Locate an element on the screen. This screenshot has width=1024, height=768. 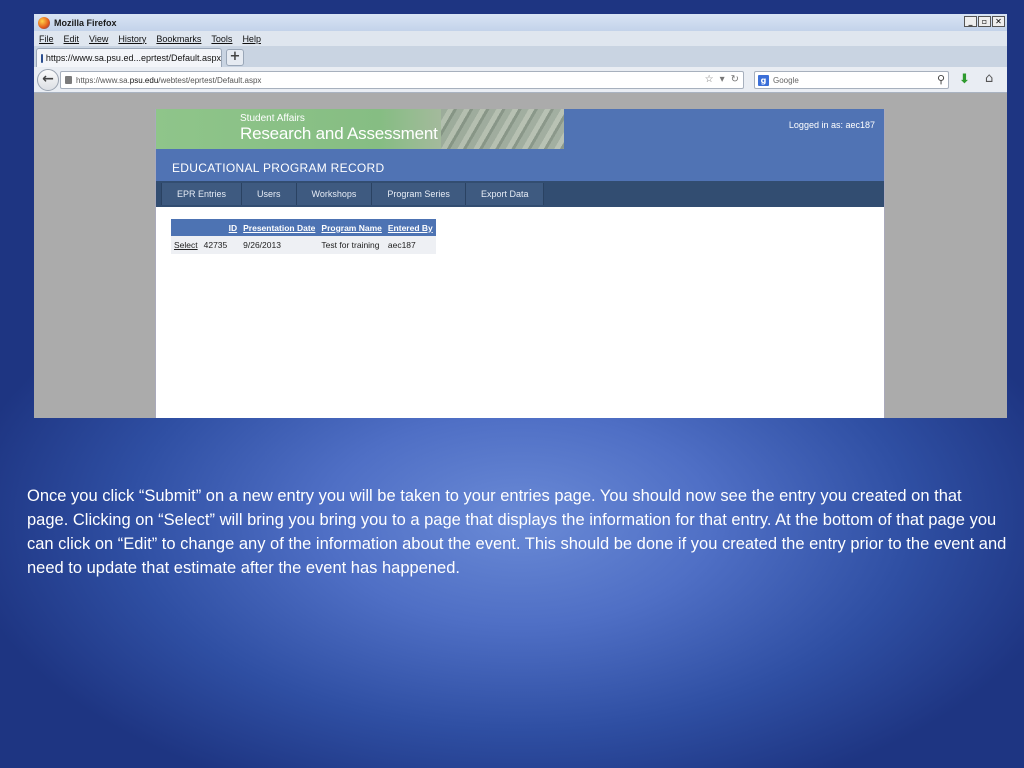
google-icon: g is located at coordinates (763, 80).